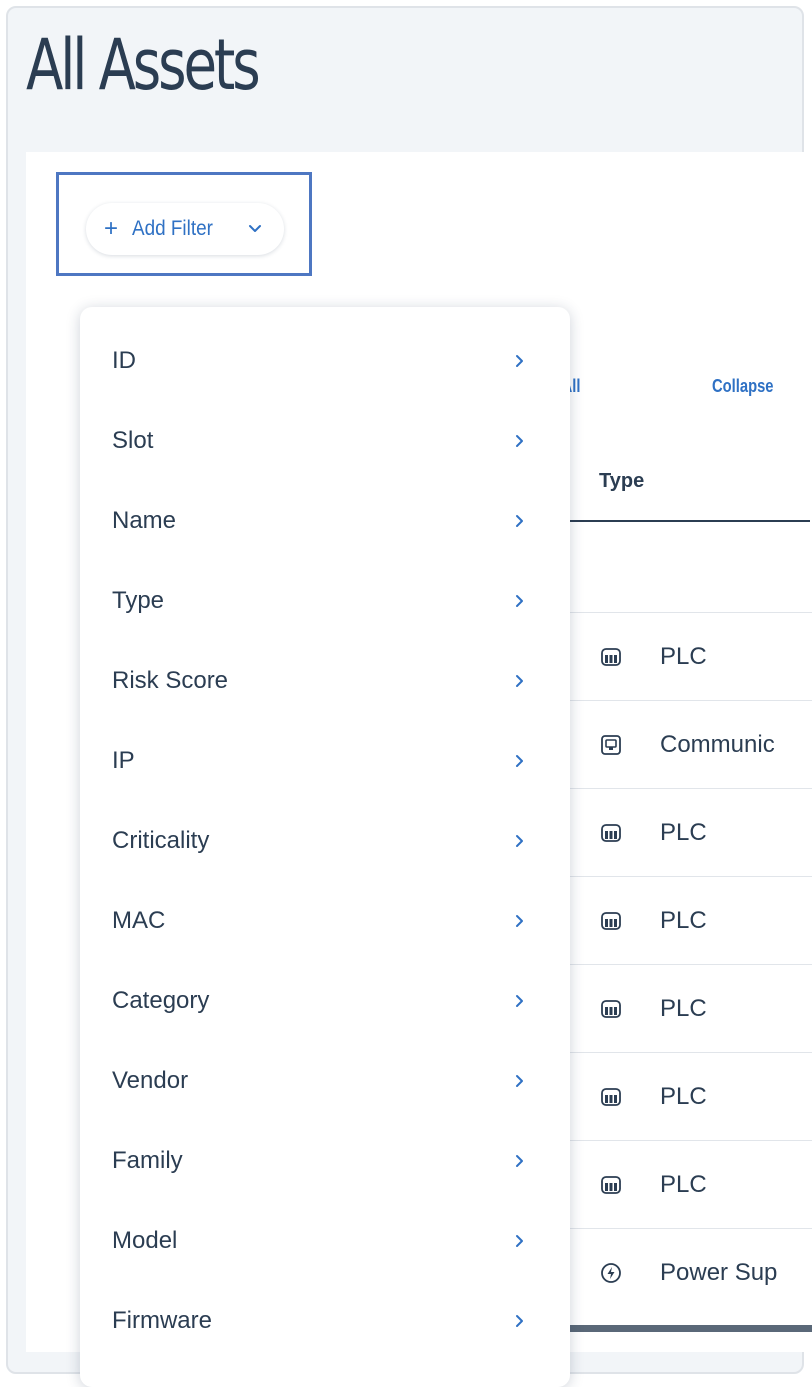 This screenshot has width=812, height=1387. What do you see at coordinates (133, 440) in the screenshot?
I see `filter-menu-item-label: Slot` at bounding box center [133, 440].